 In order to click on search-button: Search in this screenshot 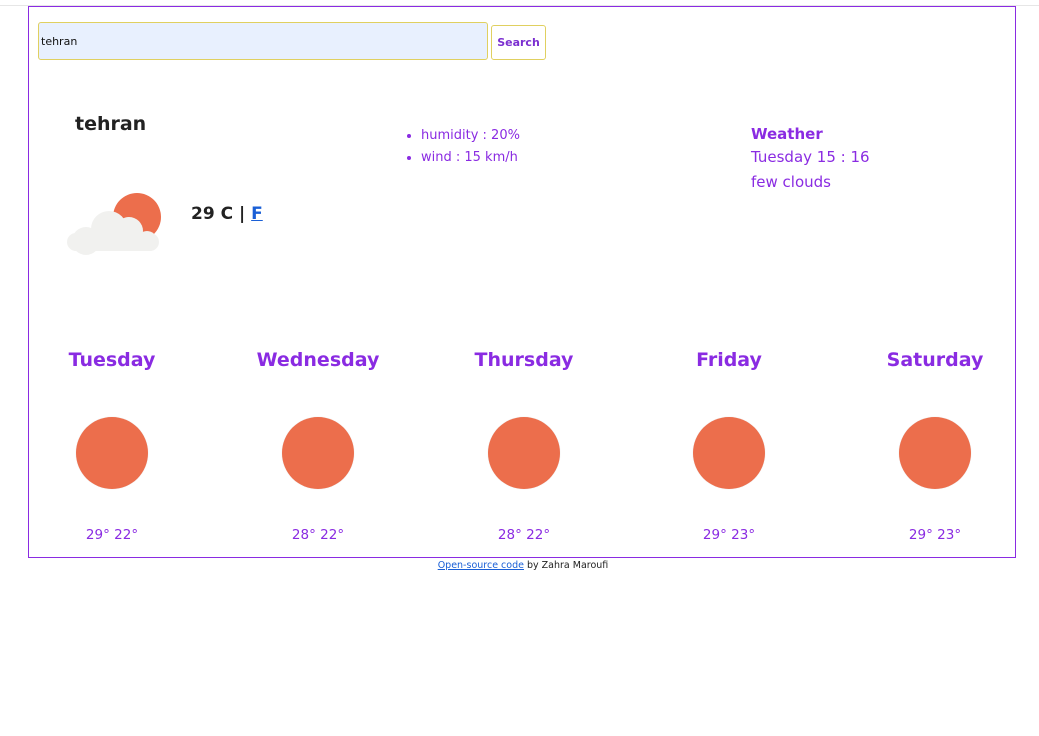, I will do `click(518, 42)`.